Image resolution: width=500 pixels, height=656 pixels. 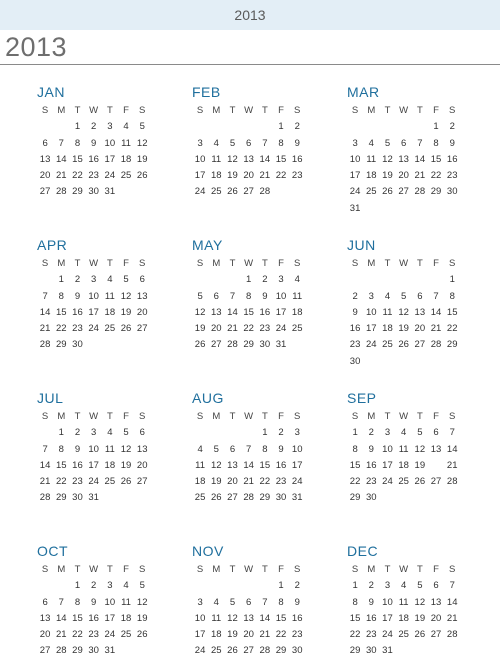 I want to click on day-cell: 13, so click(x=420, y=313).